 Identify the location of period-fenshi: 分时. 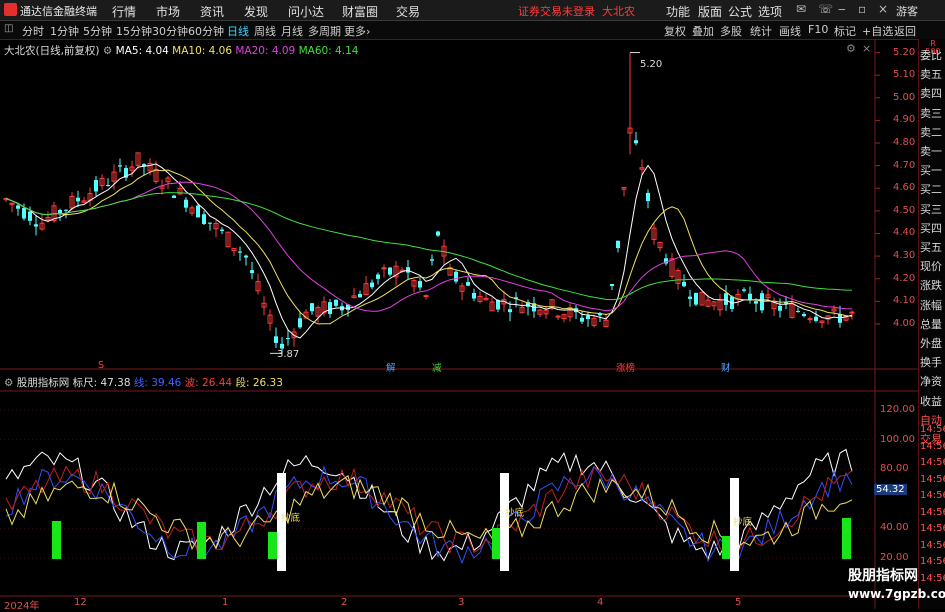
(33, 31).